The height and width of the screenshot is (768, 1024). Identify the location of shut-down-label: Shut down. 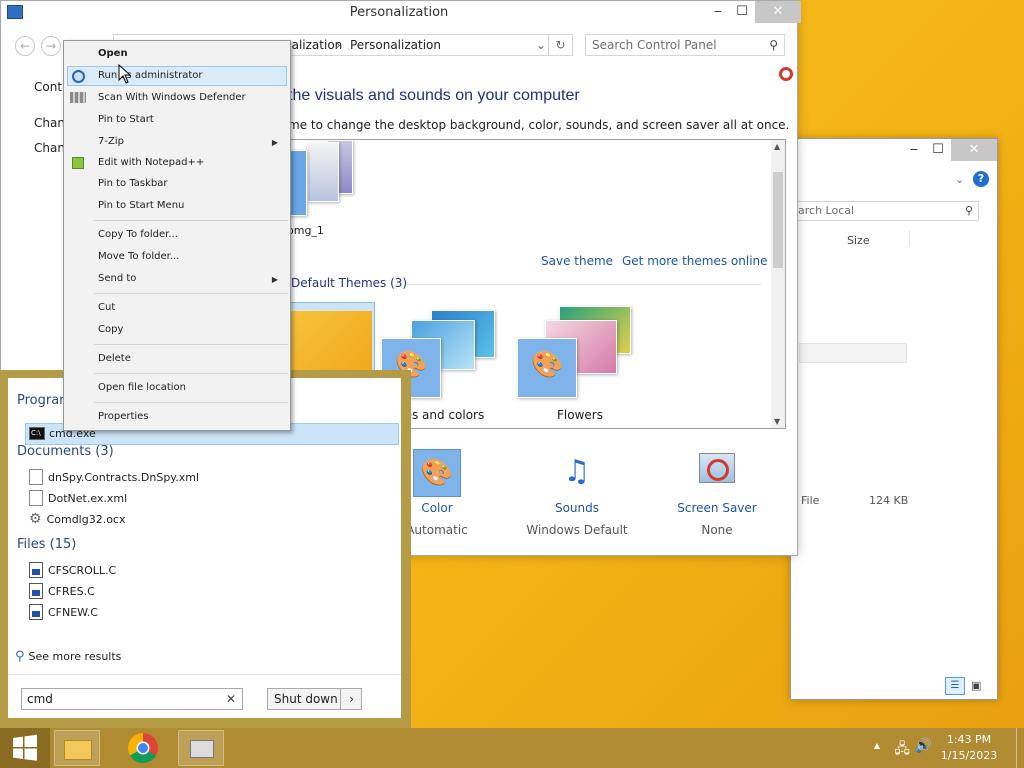
(306, 699).